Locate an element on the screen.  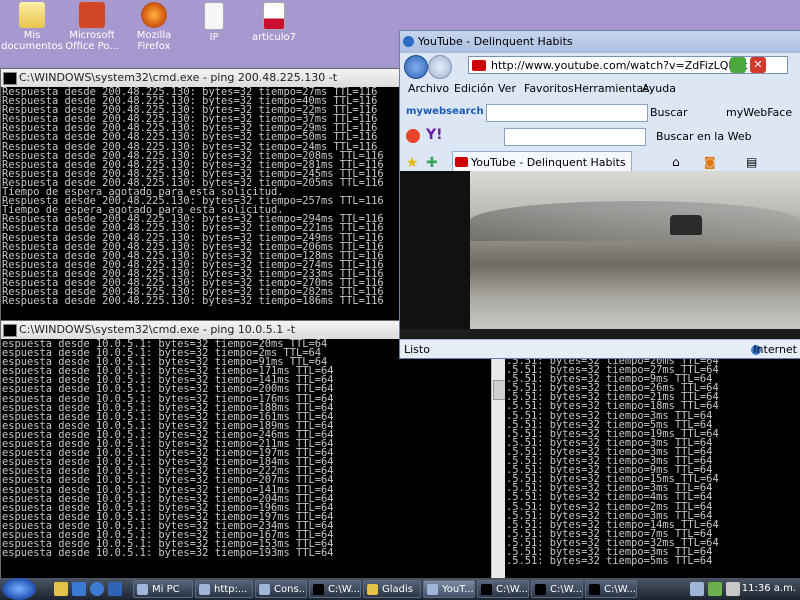
quicklaunch-desktop-icon is located at coordinates (61, 589).